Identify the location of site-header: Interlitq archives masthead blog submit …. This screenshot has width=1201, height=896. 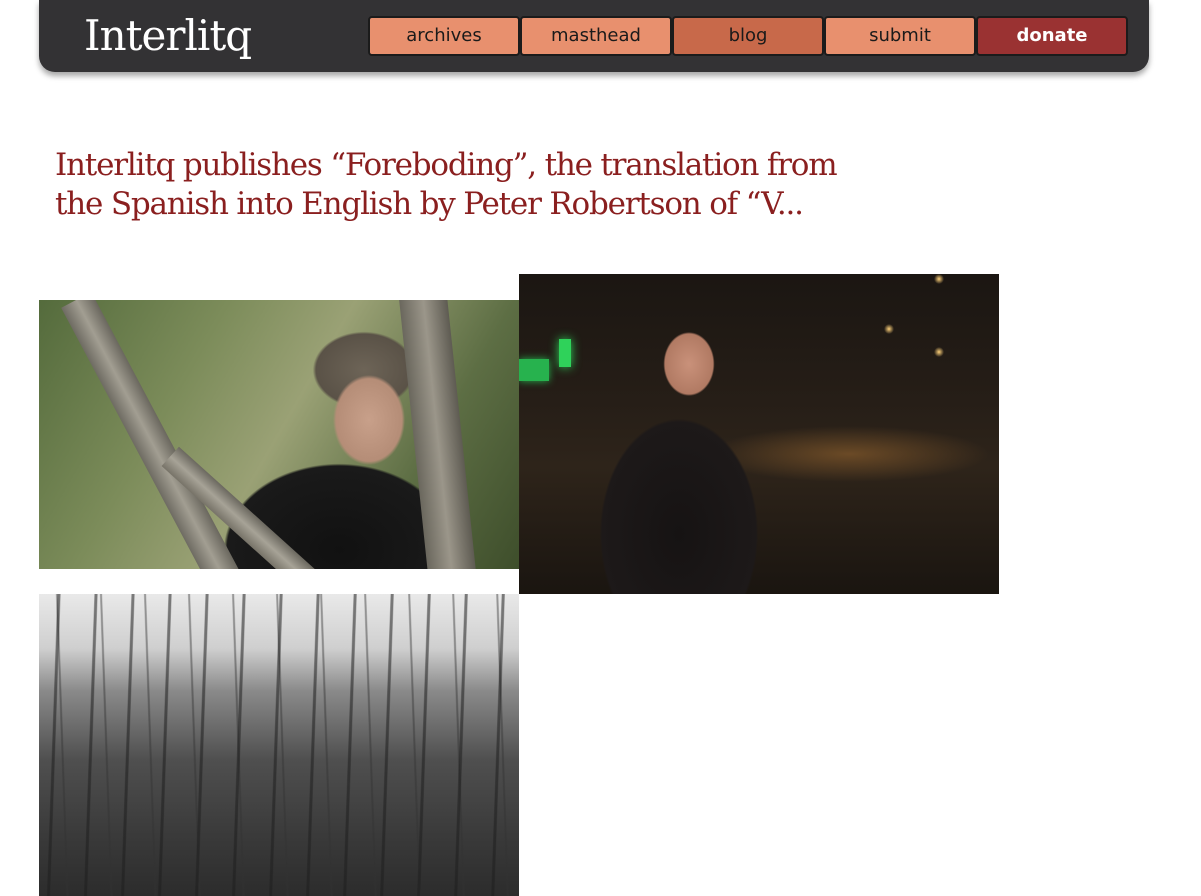
(594, 36).